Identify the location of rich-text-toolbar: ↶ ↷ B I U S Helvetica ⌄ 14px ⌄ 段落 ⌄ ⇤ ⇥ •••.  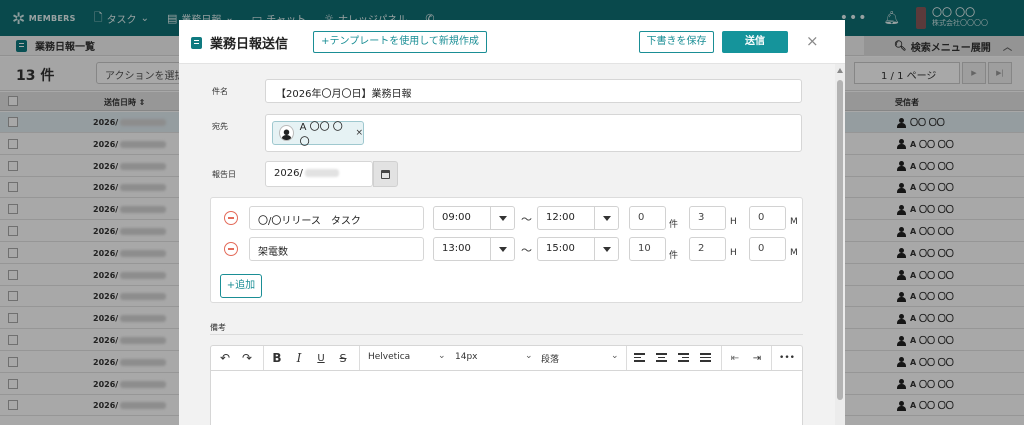
(506, 357).